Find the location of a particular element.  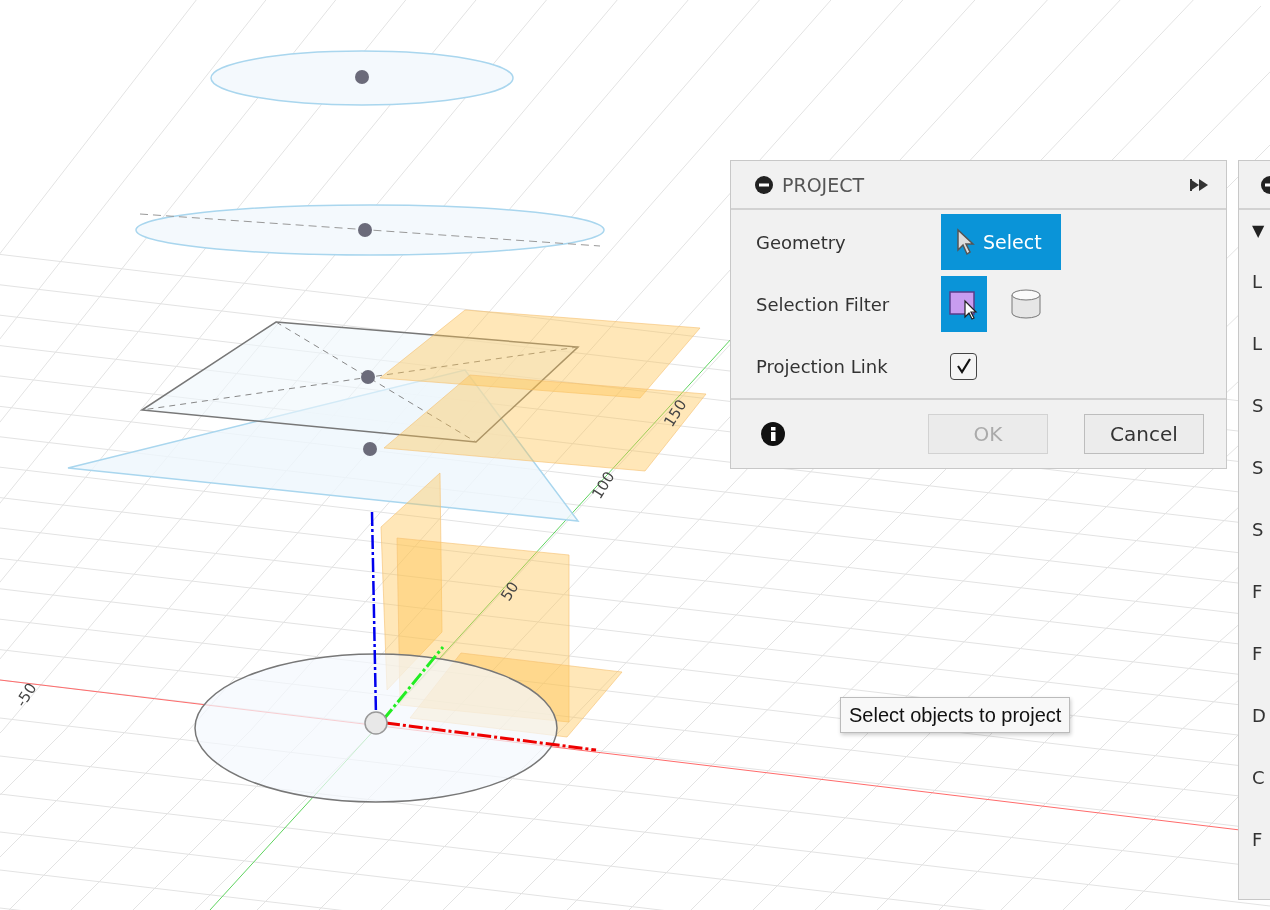

tooltip: Select objects to project is located at coordinates (955, 715).